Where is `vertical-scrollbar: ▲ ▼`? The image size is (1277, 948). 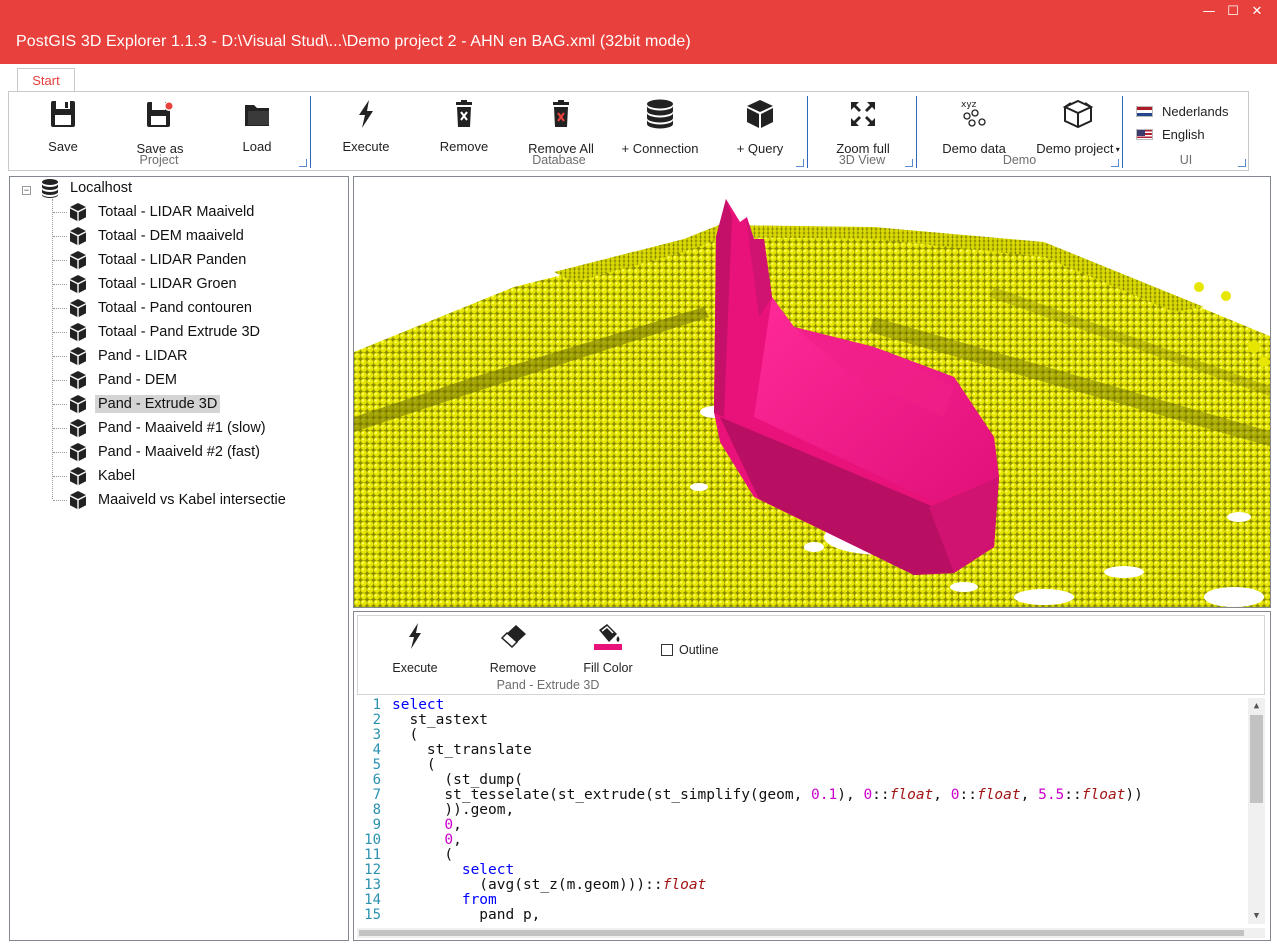 vertical-scrollbar: ▲ ▼ is located at coordinates (1256, 811).